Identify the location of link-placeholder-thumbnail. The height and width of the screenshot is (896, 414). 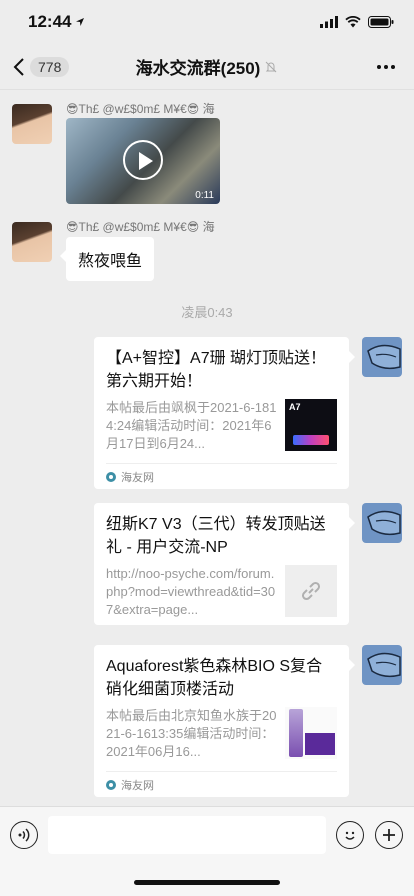
(311, 591).